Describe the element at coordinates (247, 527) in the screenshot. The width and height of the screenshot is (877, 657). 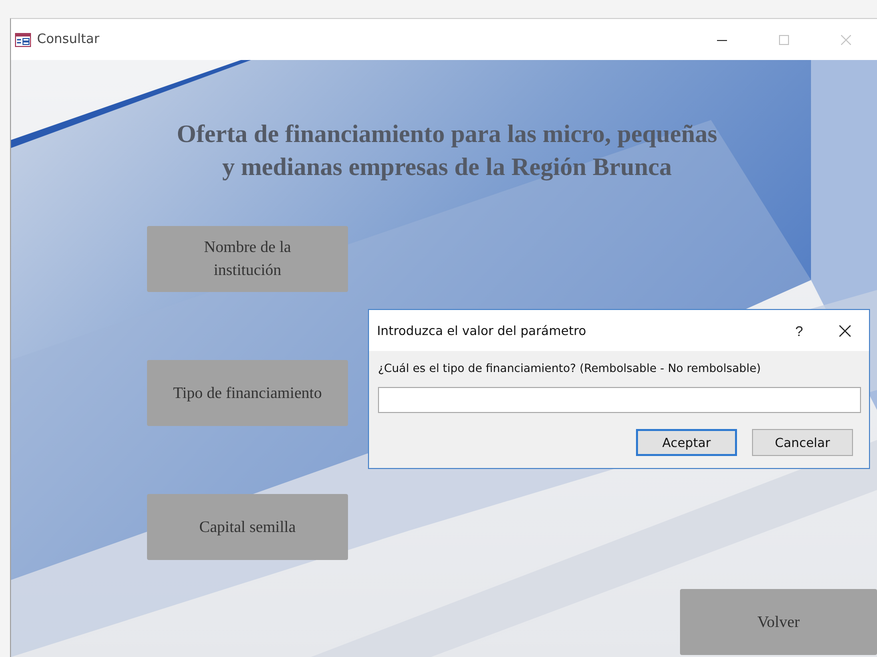
I see `form-button: Capital semilla` at that location.